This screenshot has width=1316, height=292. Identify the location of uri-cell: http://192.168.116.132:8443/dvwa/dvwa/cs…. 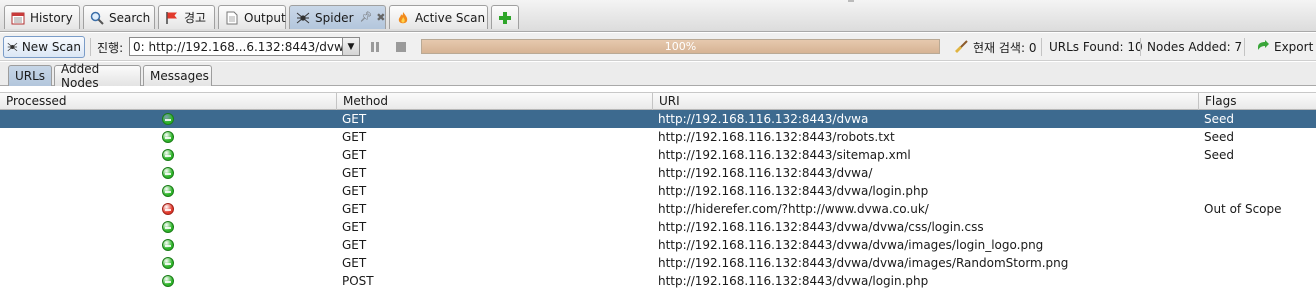
(821, 227).